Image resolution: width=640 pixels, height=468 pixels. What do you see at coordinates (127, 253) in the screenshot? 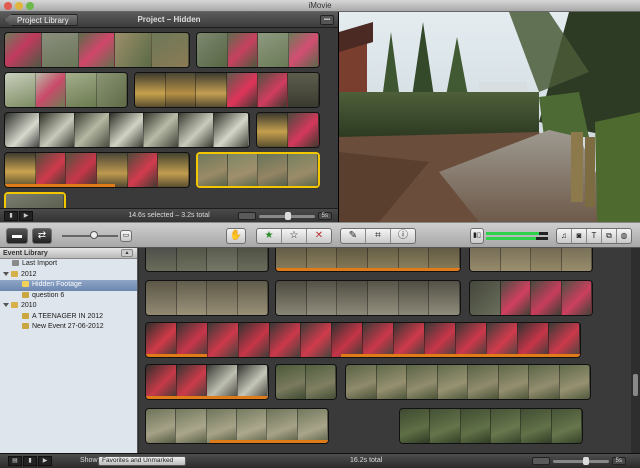
I see `eject-icon: ▲` at bounding box center [127, 253].